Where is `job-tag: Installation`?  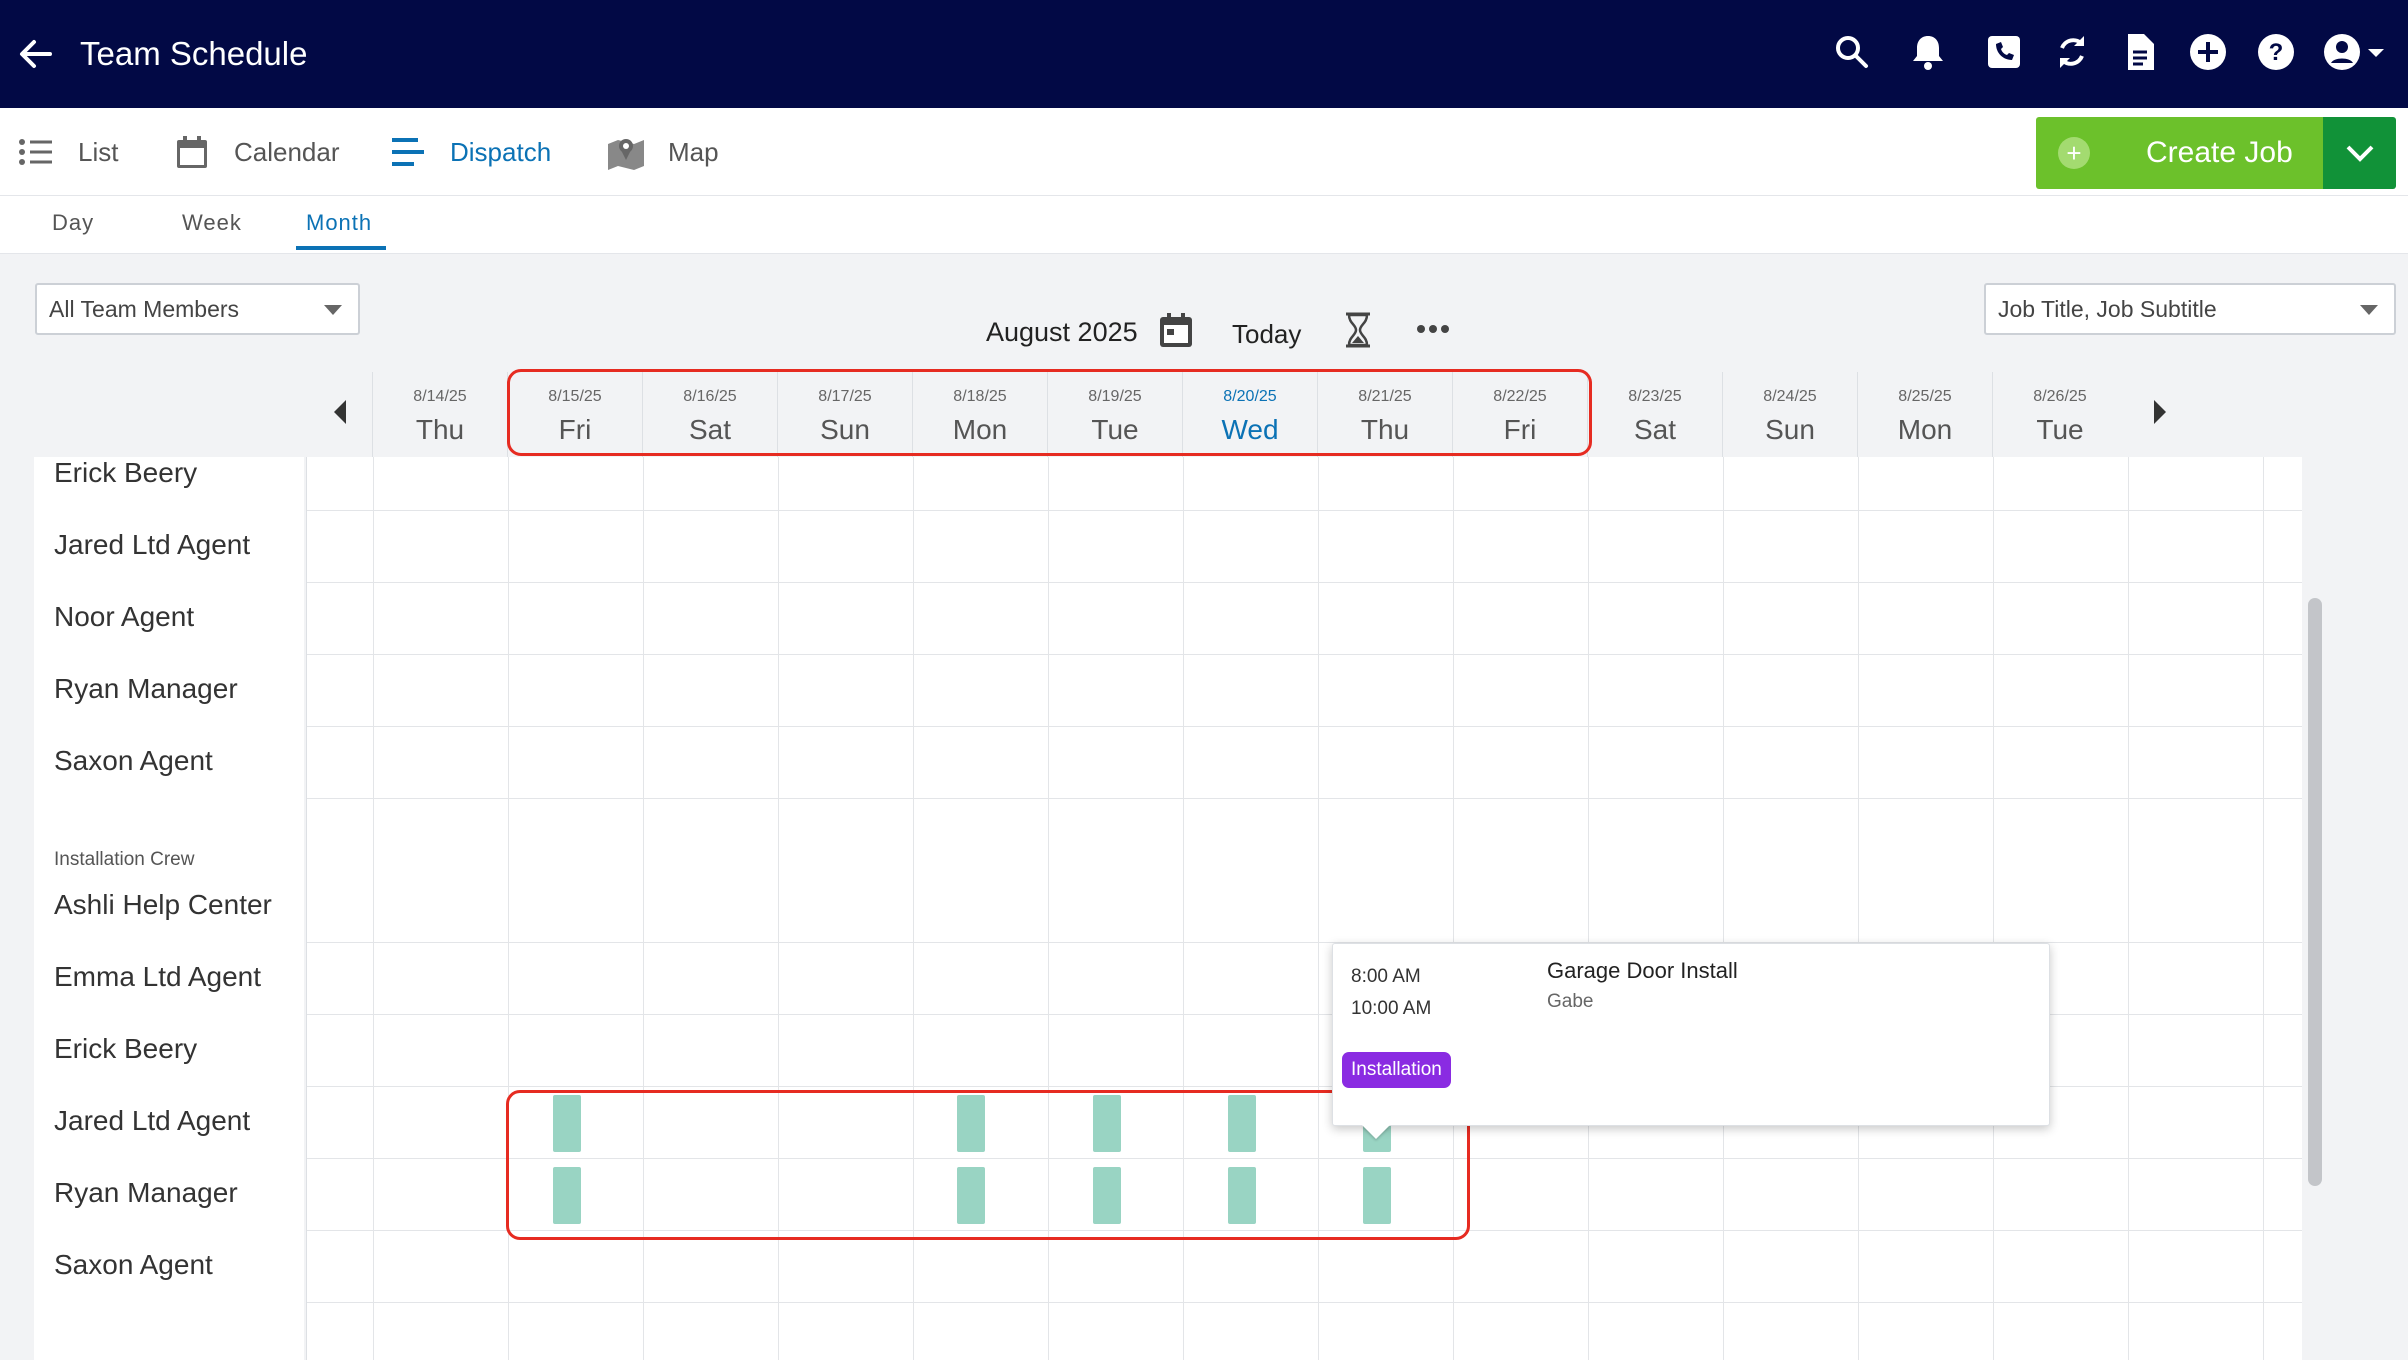 job-tag: Installation is located at coordinates (1396, 1070).